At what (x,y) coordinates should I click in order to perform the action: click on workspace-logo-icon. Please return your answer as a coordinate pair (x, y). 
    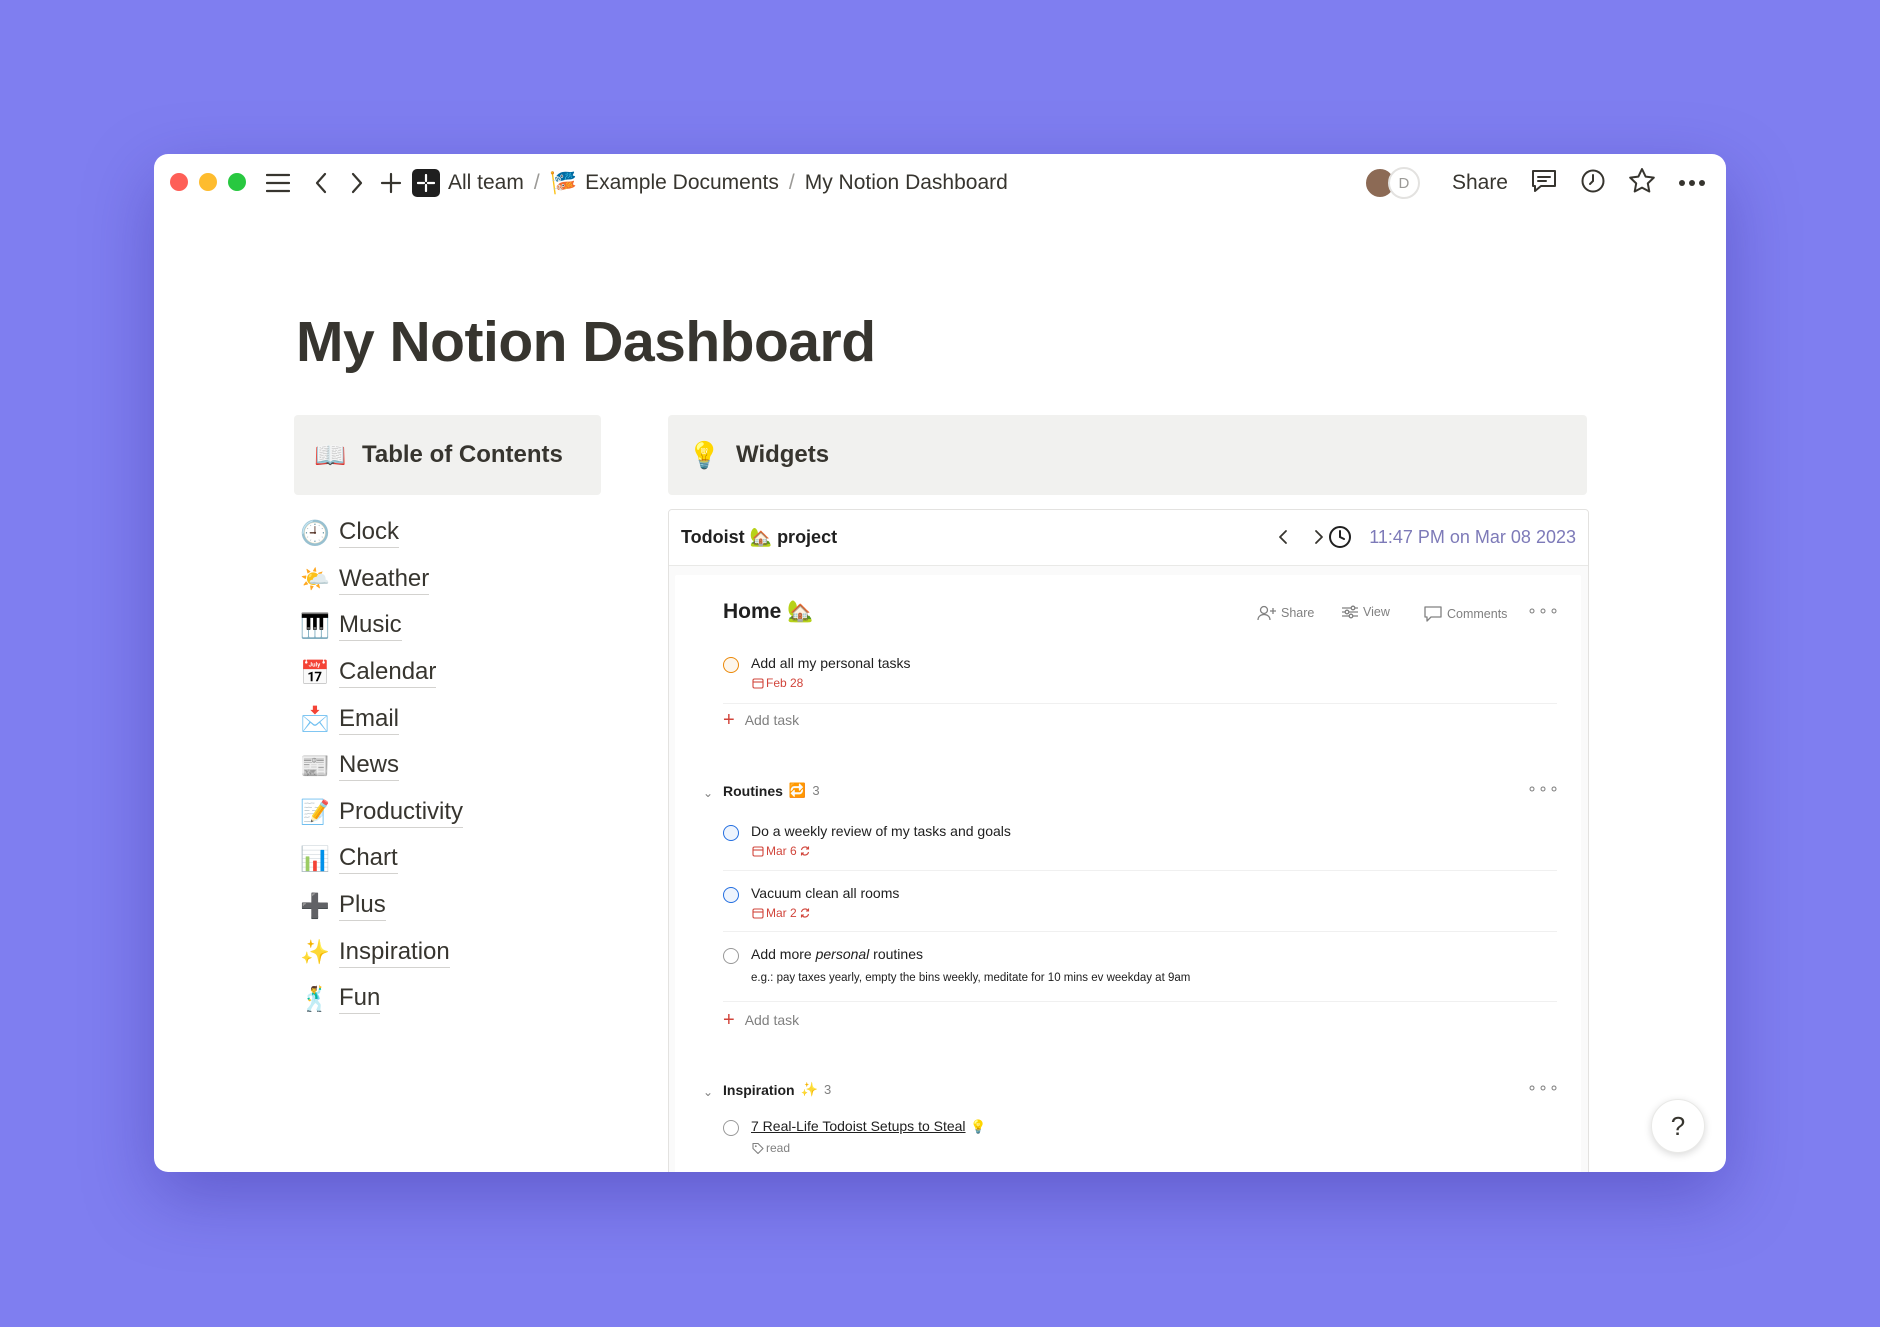
    Looking at the image, I should click on (426, 183).